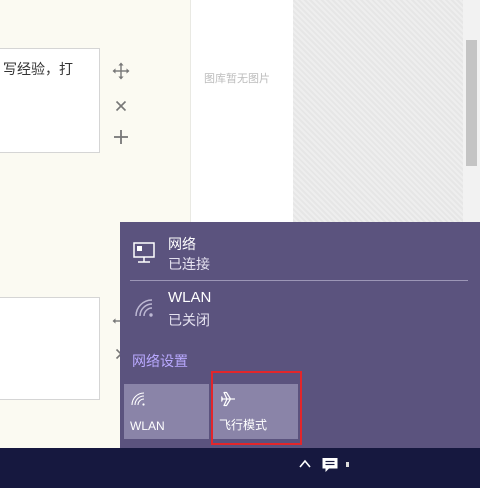 The width and height of the screenshot is (480, 488). Describe the element at coordinates (300, 252) in the screenshot. I see `network-connection-item: 网络 已连接` at that location.